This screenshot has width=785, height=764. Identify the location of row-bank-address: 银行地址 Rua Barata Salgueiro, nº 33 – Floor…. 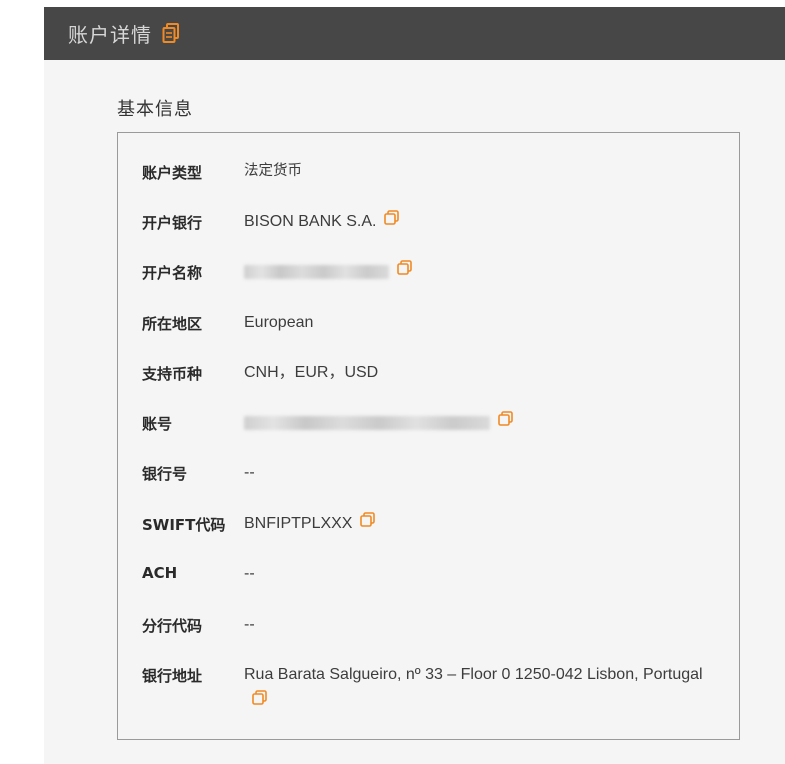
(430, 690).